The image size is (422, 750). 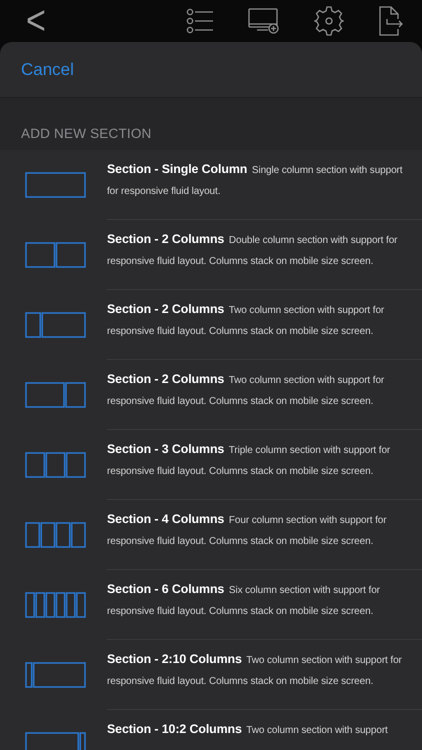 I want to click on section-header: ADD NEW SECTION, so click(x=86, y=133).